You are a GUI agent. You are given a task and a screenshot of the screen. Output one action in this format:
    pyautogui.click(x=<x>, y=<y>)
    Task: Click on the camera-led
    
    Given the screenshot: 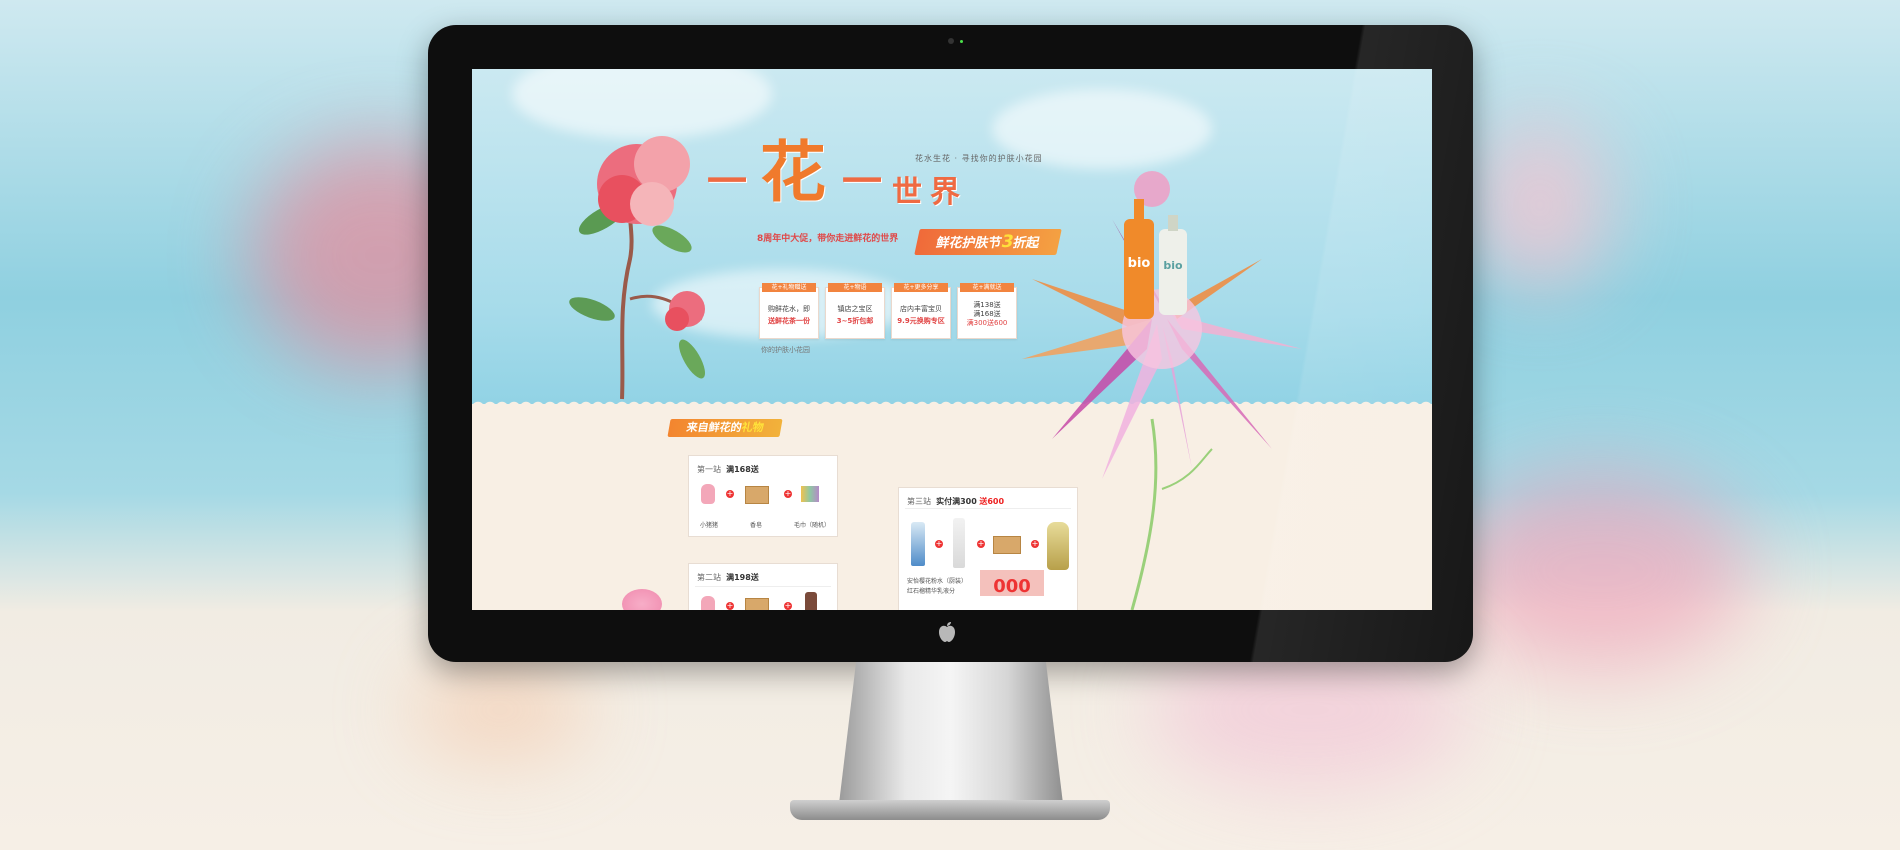 What is the action you would take?
    pyautogui.click(x=961, y=41)
    